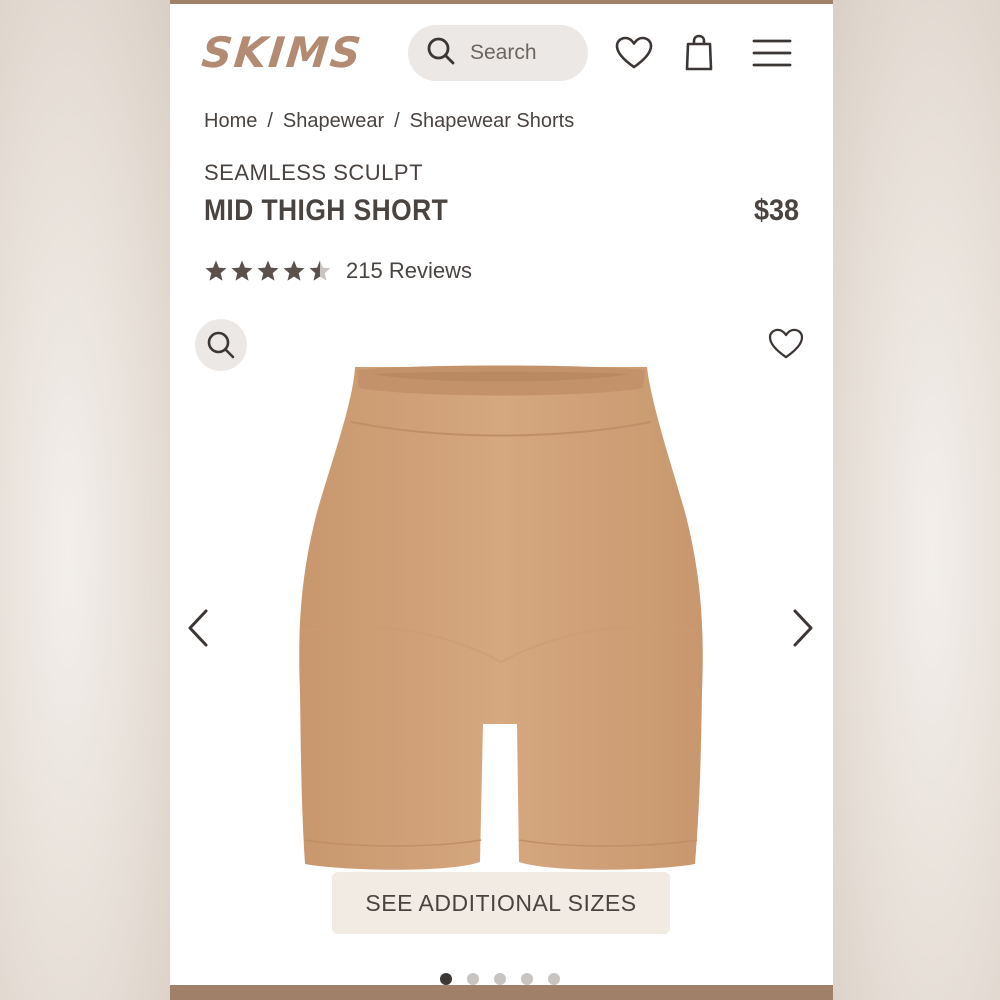  I want to click on star-rating, so click(268, 271).